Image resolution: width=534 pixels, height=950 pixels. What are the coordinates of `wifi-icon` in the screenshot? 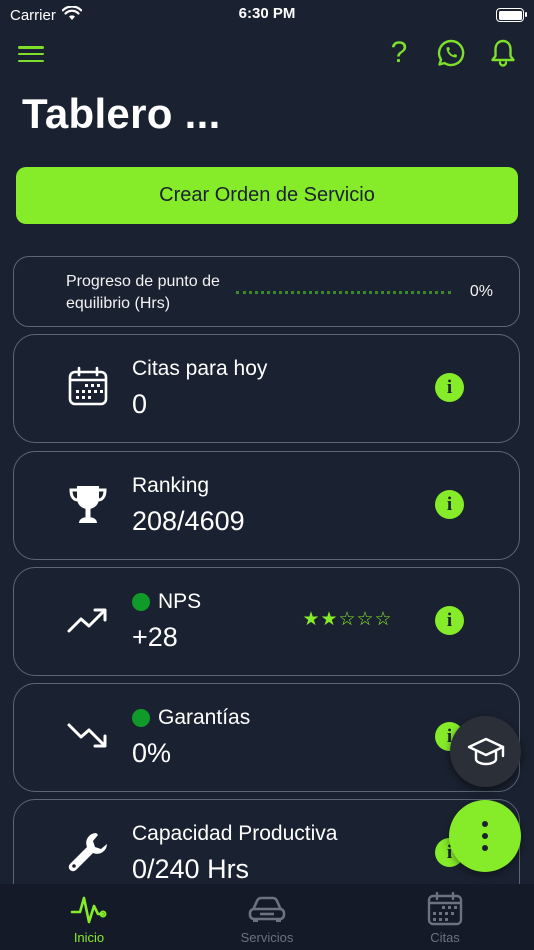 It's located at (72, 14).